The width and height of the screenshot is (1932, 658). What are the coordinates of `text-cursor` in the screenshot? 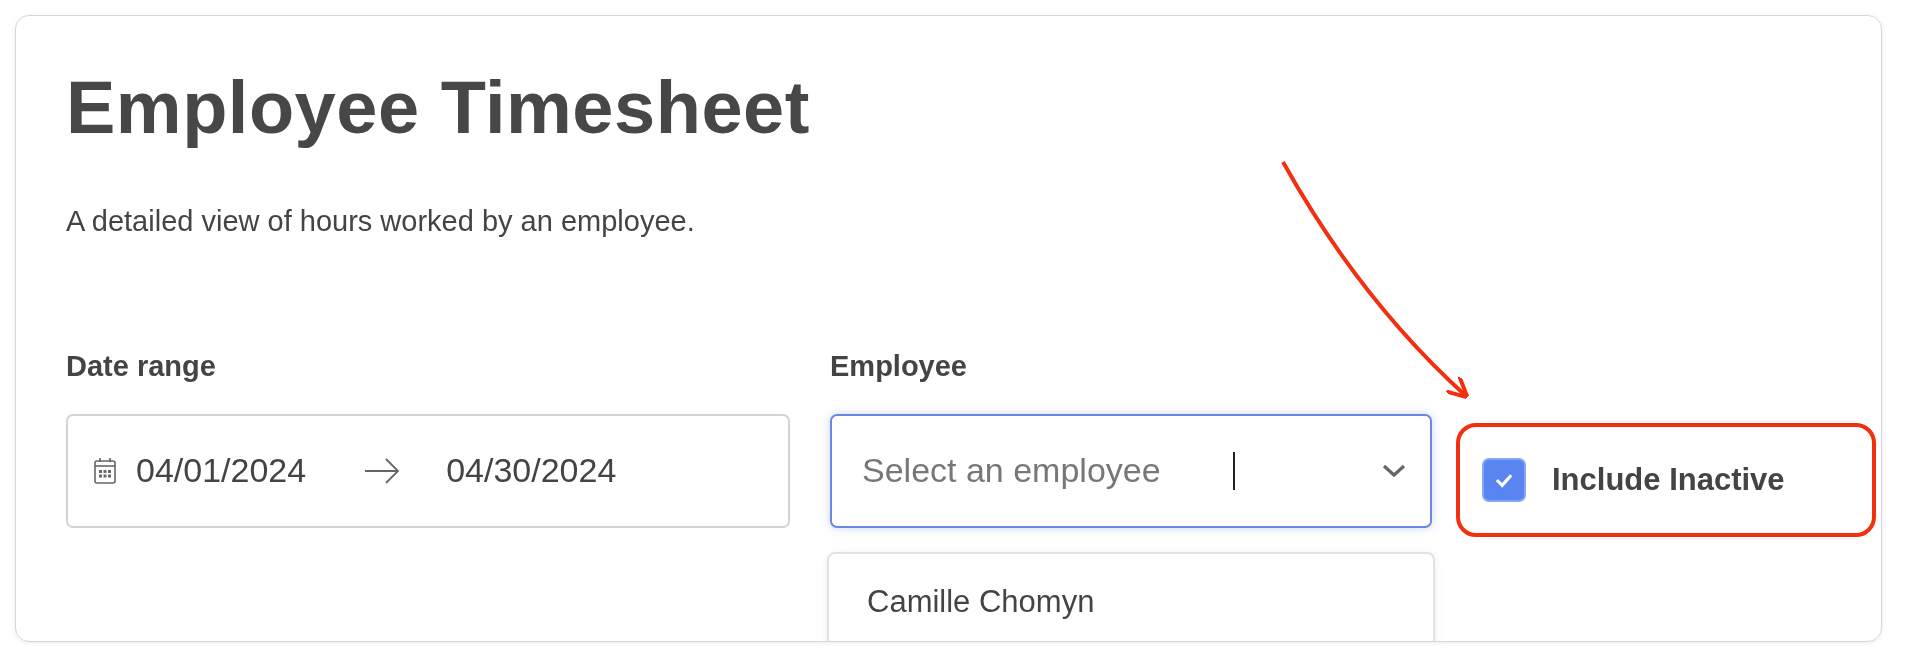 It's located at (1234, 470).